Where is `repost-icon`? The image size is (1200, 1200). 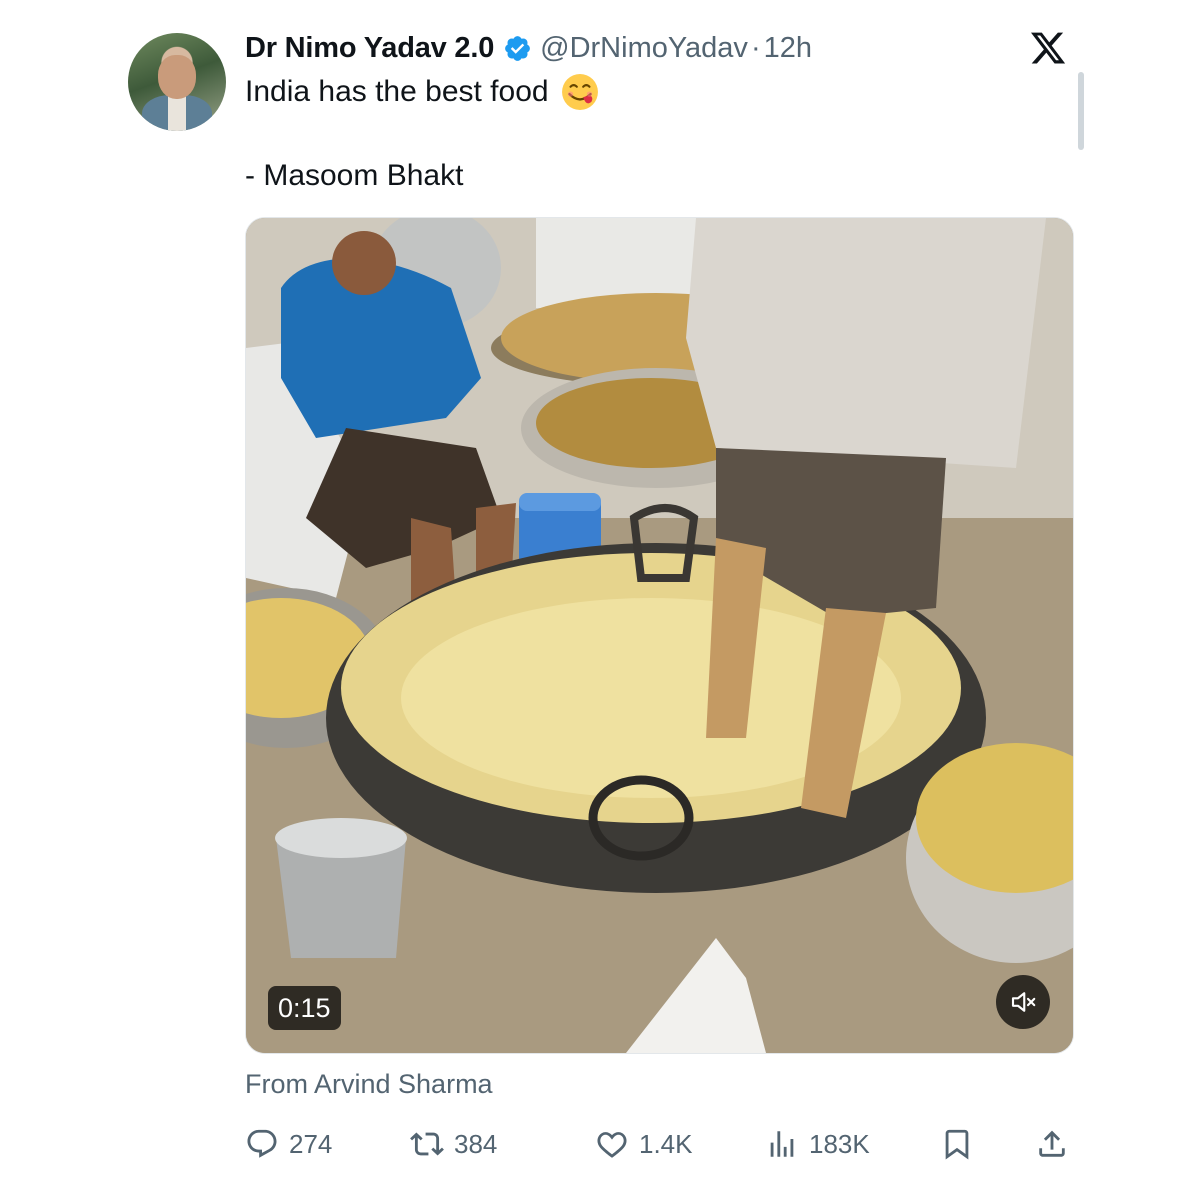 repost-icon is located at coordinates (427, 1144).